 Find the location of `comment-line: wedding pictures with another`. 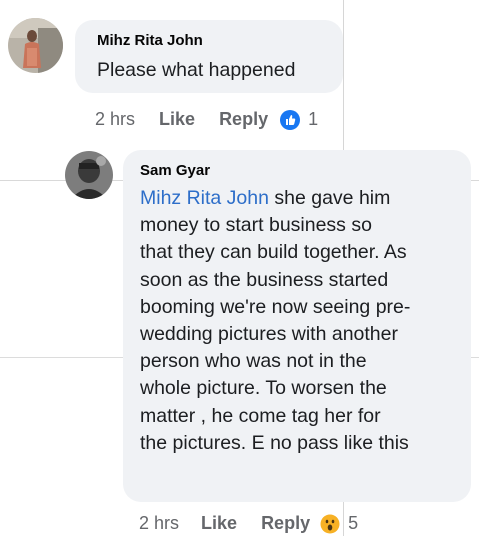

comment-line: wedding pictures with another is located at coordinates (269, 334).